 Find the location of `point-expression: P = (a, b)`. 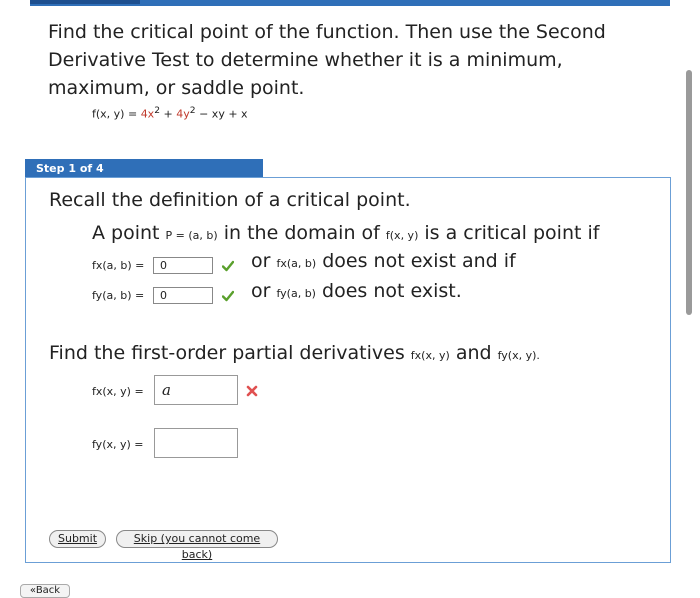

point-expression: P = (a, b) is located at coordinates (191, 235).